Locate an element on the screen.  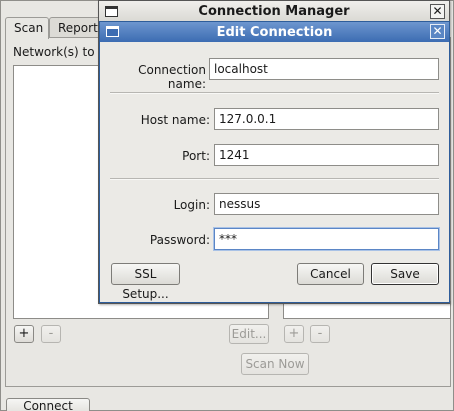
left-add-button: + is located at coordinates (24, 334).